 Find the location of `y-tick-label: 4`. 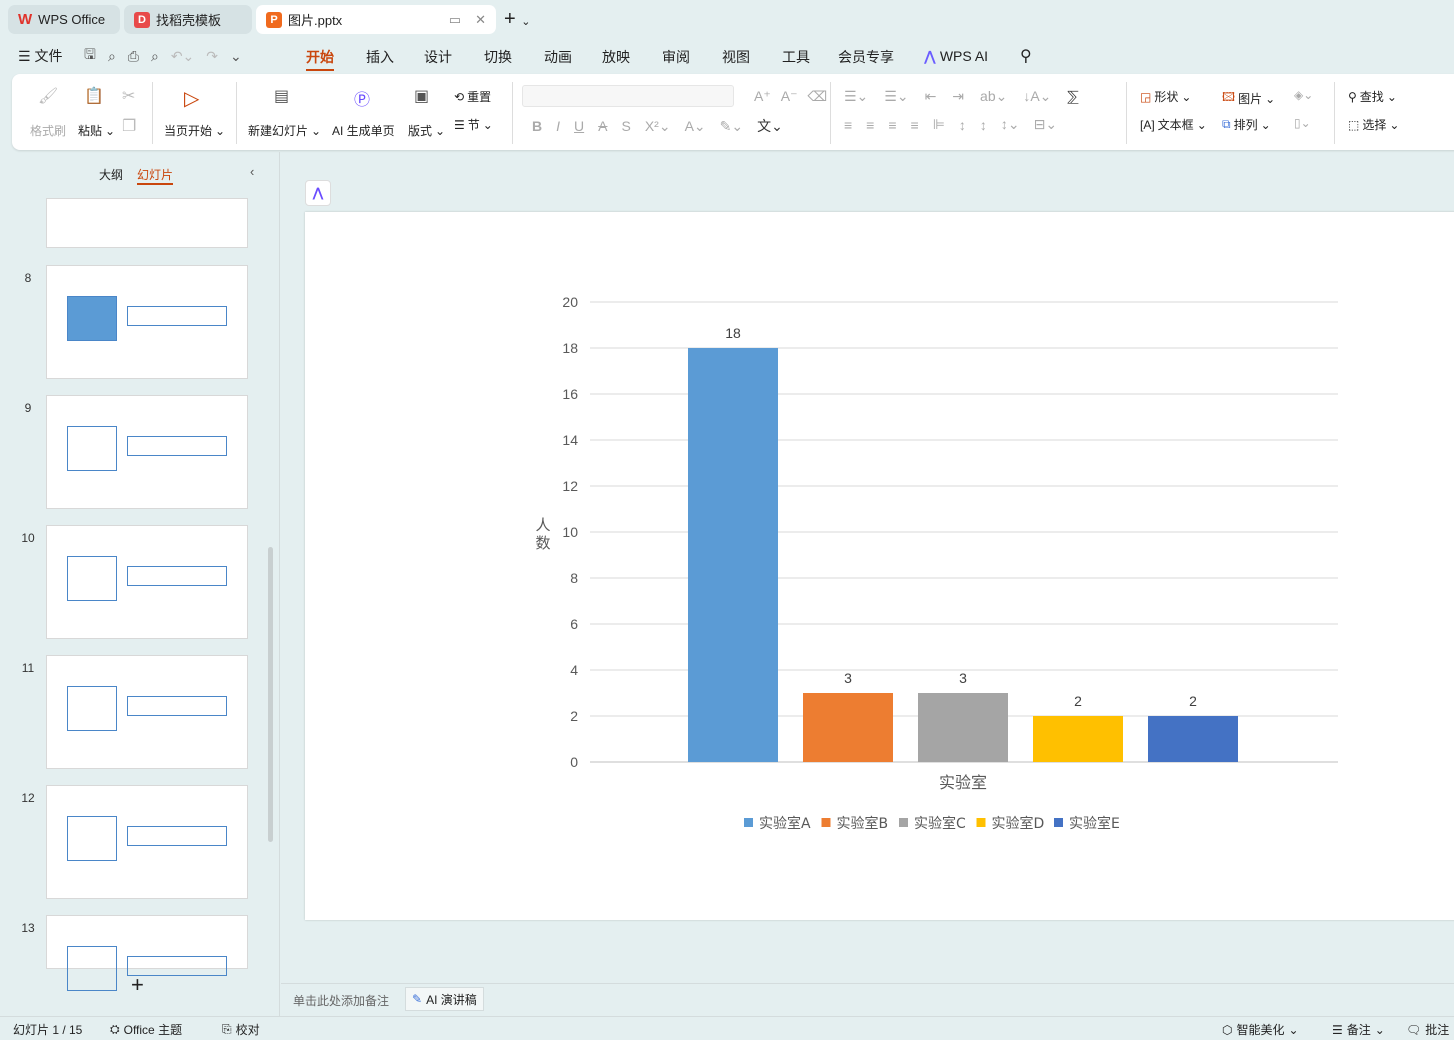

y-tick-label: 4 is located at coordinates (574, 670).